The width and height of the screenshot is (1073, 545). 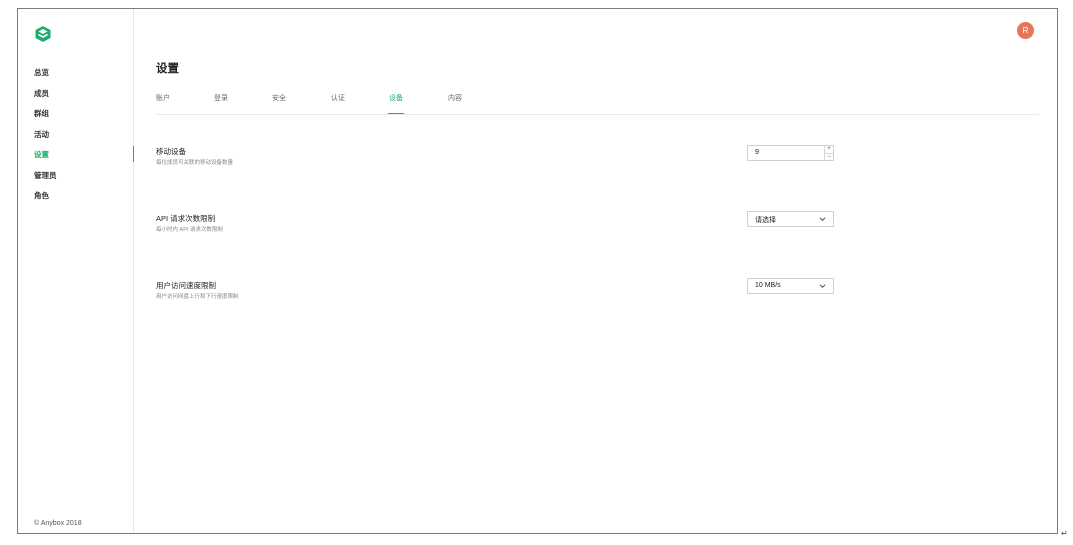 I want to click on tab-content: 内容, so click(x=455, y=103).